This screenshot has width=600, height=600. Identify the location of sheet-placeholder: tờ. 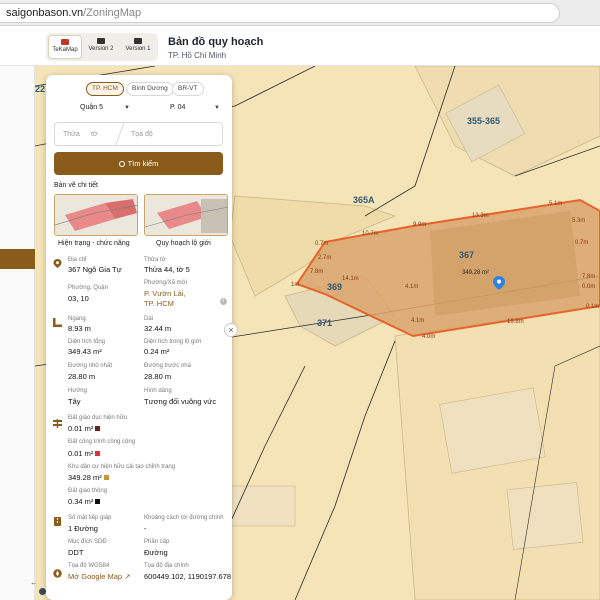
(94, 134).